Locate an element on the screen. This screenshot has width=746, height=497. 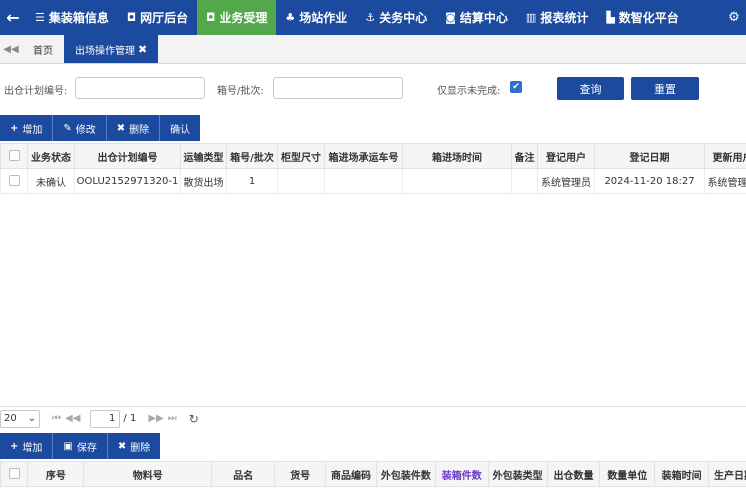
area-chart-icon: ▙ is located at coordinates (610, 17).